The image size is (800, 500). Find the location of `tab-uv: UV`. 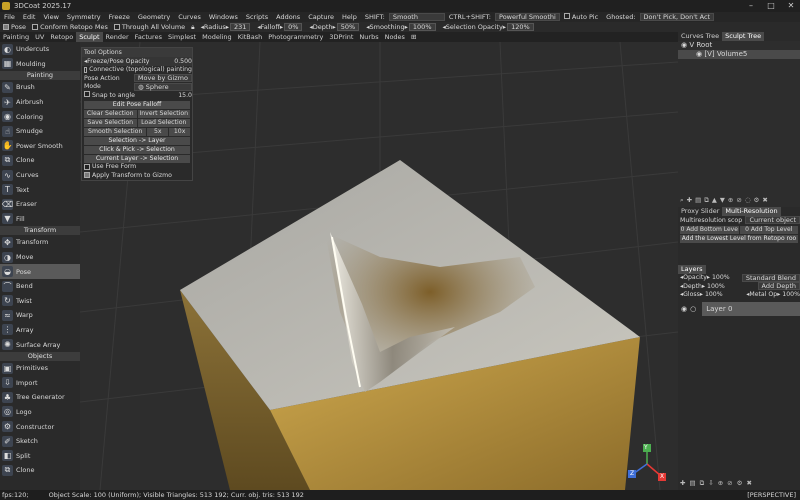

tab-uv: UV is located at coordinates (39, 37).